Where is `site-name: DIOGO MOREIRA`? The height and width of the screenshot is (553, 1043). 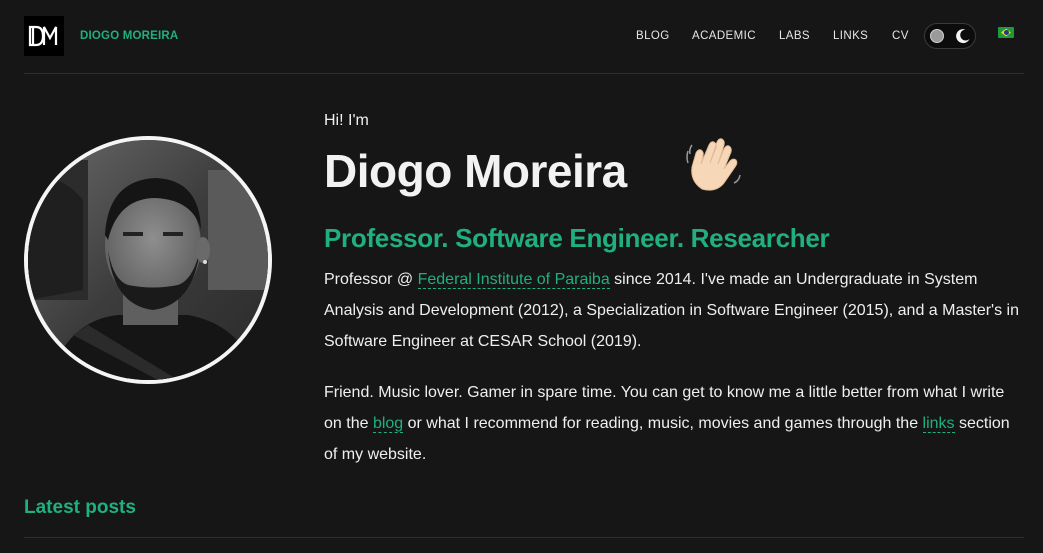
site-name: DIOGO MOREIRA is located at coordinates (129, 36).